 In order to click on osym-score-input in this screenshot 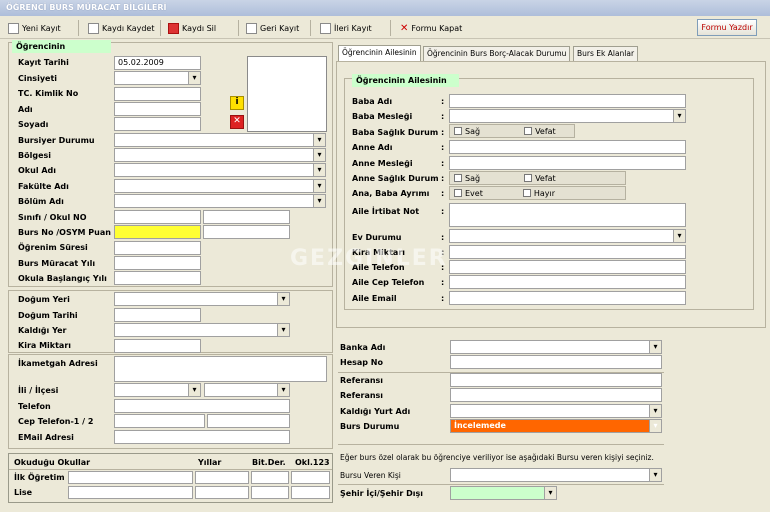, I will do `click(246, 232)`.